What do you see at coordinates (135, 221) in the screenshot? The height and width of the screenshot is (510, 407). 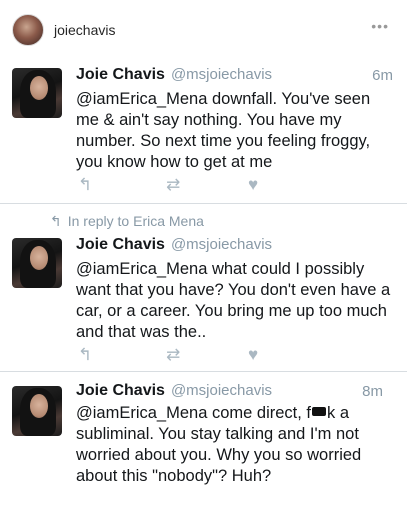 I see `reply-context-label: In reply to Erica Mena` at bounding box center [135, 221].